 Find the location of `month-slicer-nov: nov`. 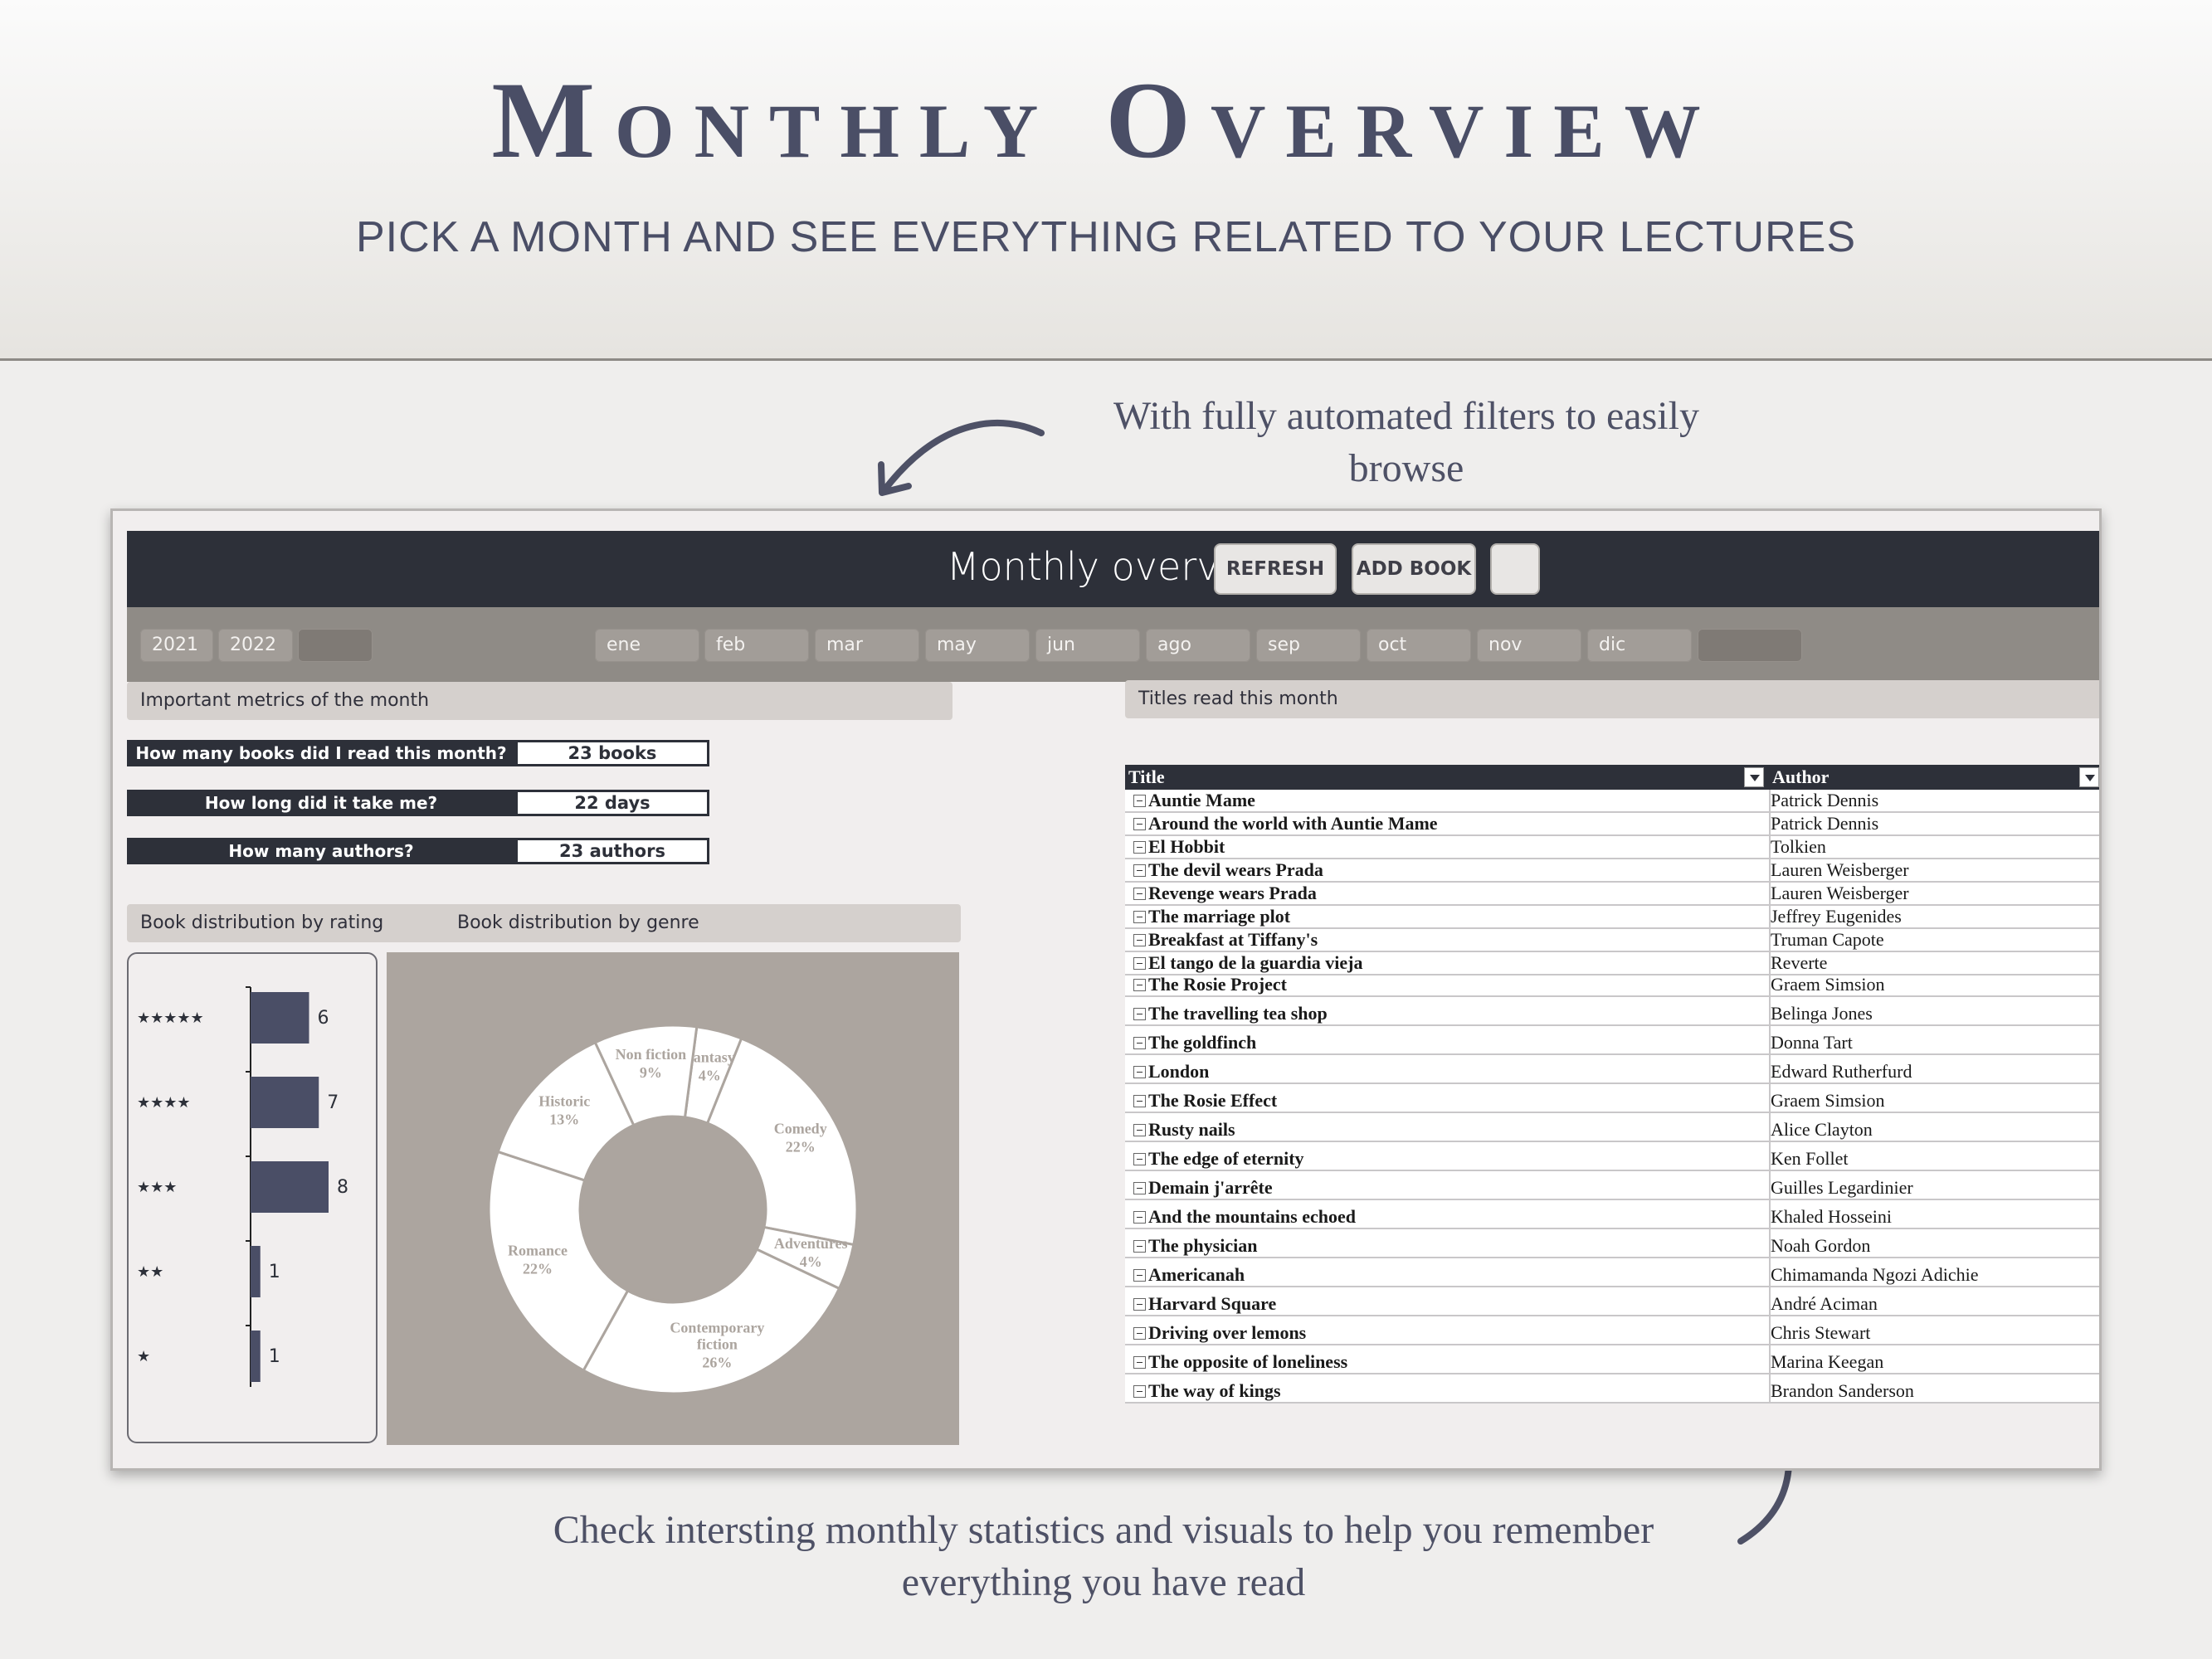

month-slicer-nov: nov is located at coordinates (1529, 645).